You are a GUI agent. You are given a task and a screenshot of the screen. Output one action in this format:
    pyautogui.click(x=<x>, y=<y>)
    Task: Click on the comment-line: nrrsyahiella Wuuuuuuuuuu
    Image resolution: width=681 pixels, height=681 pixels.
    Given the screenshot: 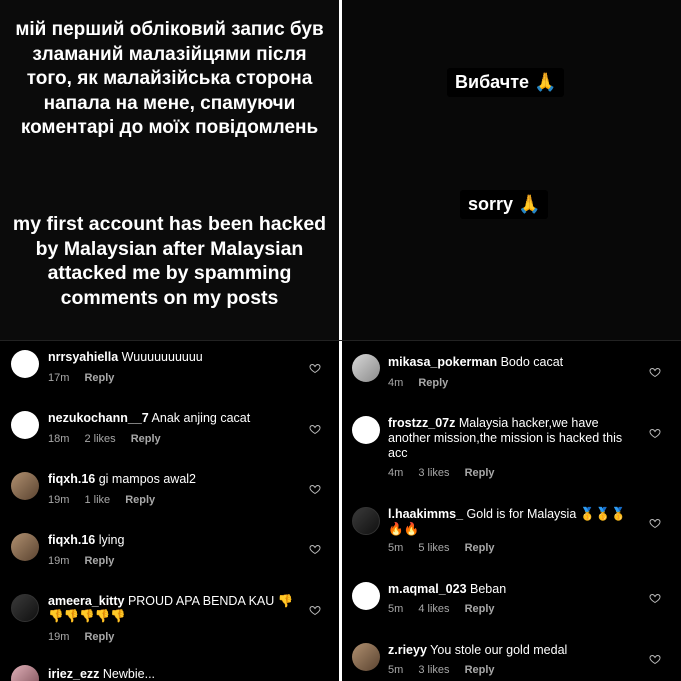 What is the action you would take?
    pyautogui.click(x=125, y=357)
    